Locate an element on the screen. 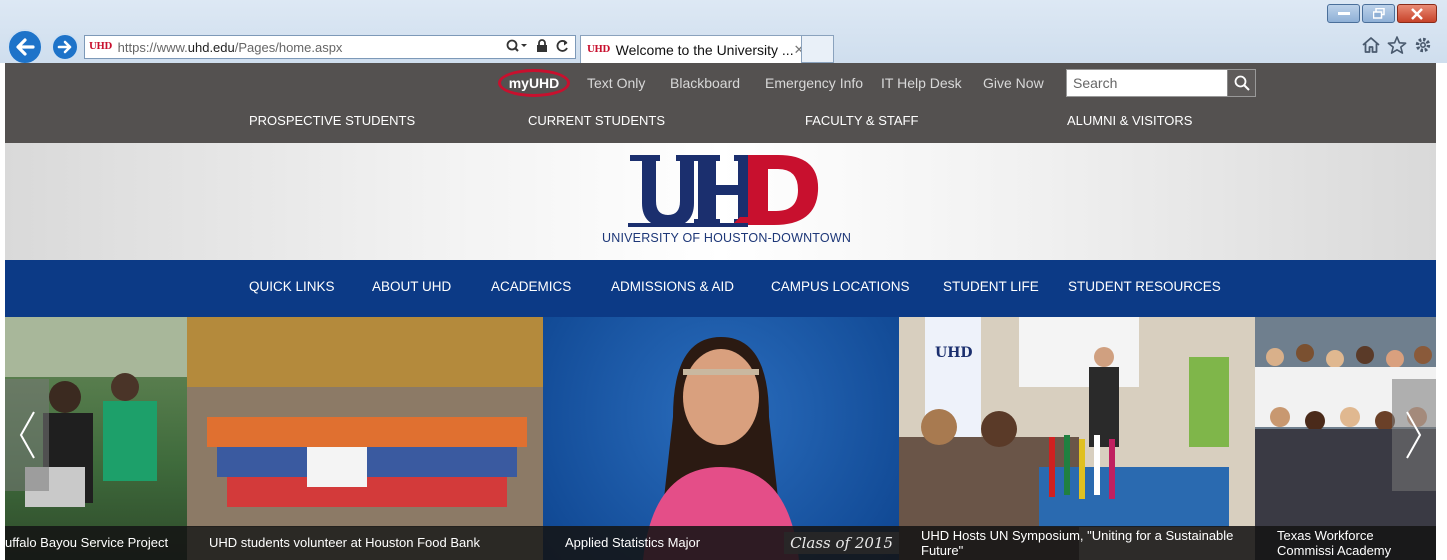  window-controls is located at coordinates (1382, 13).